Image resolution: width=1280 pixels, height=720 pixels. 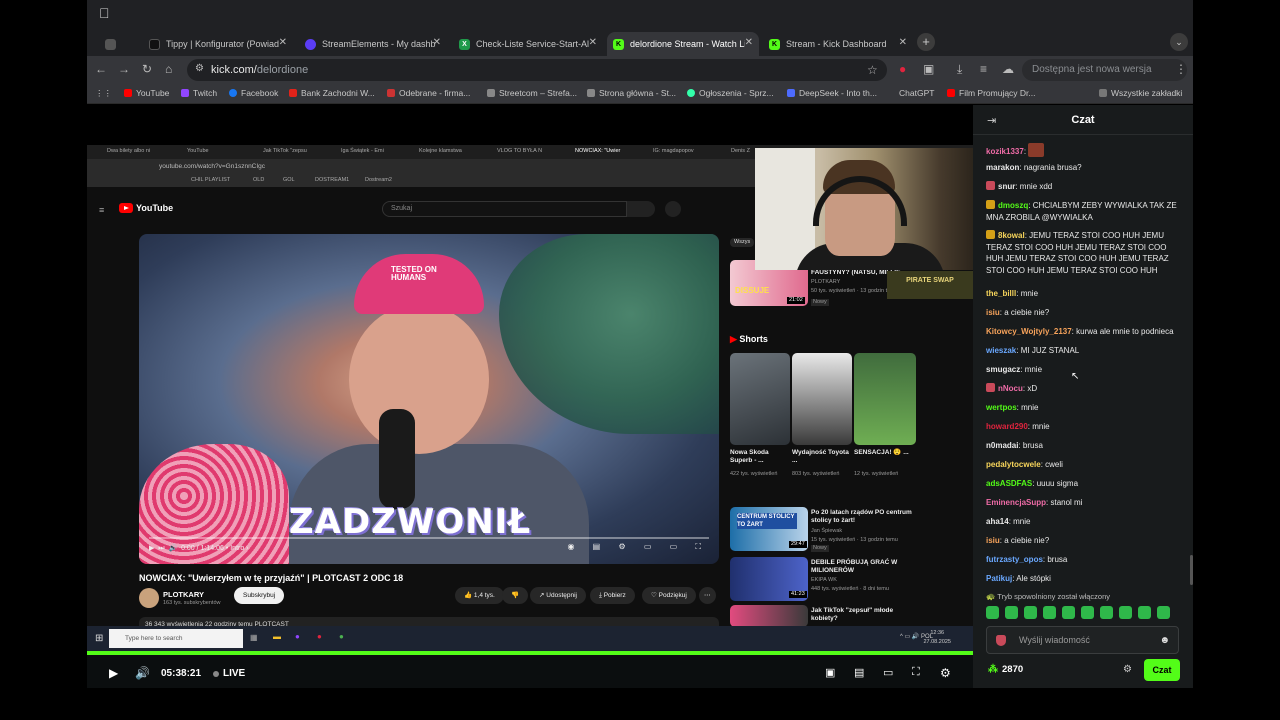 What do you see at coordinates (101, 69) in the screenshot?
I see `back-icon: ←` at bounding box center [101, 69].